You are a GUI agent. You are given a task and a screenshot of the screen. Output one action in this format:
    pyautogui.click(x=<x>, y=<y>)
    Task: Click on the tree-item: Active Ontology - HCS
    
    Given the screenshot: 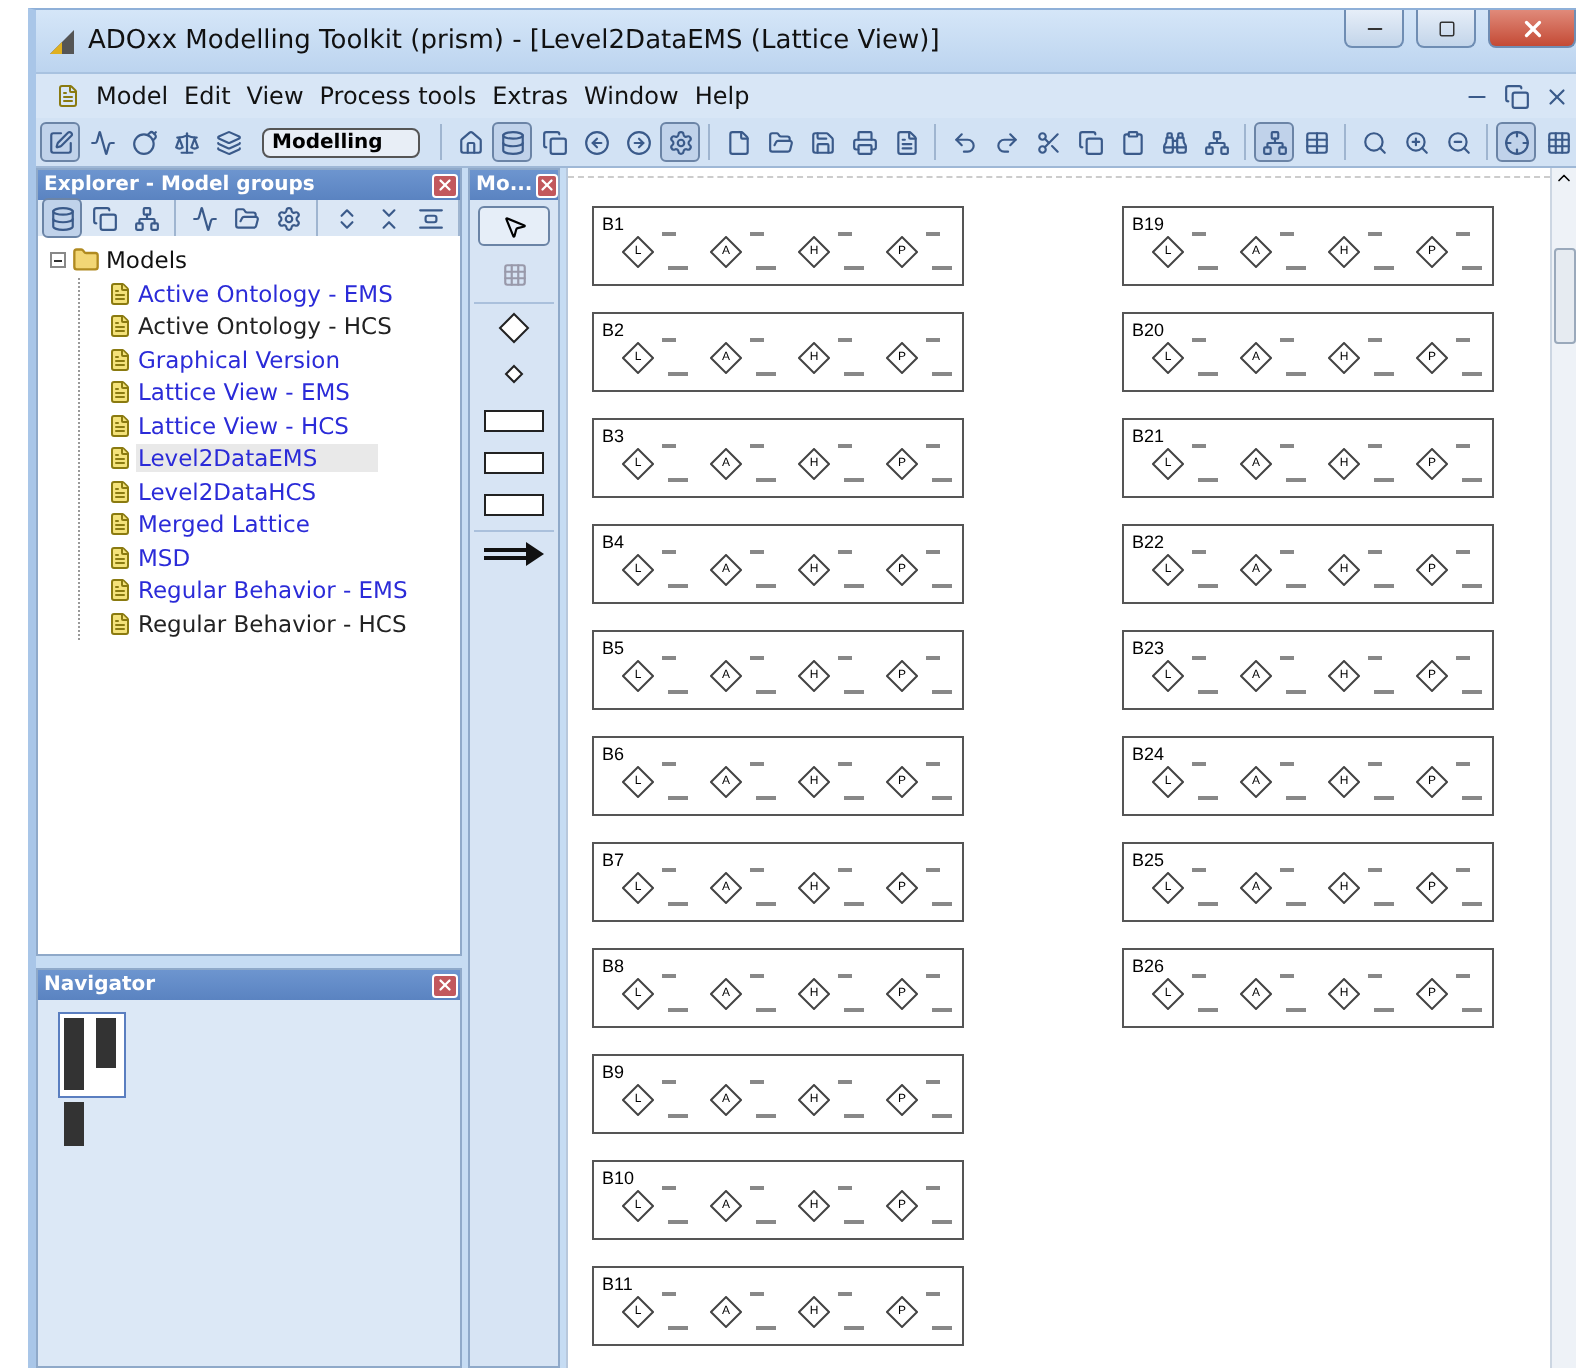 What is the action you would take?
    pyautogui.click(x=294, y=326)
    